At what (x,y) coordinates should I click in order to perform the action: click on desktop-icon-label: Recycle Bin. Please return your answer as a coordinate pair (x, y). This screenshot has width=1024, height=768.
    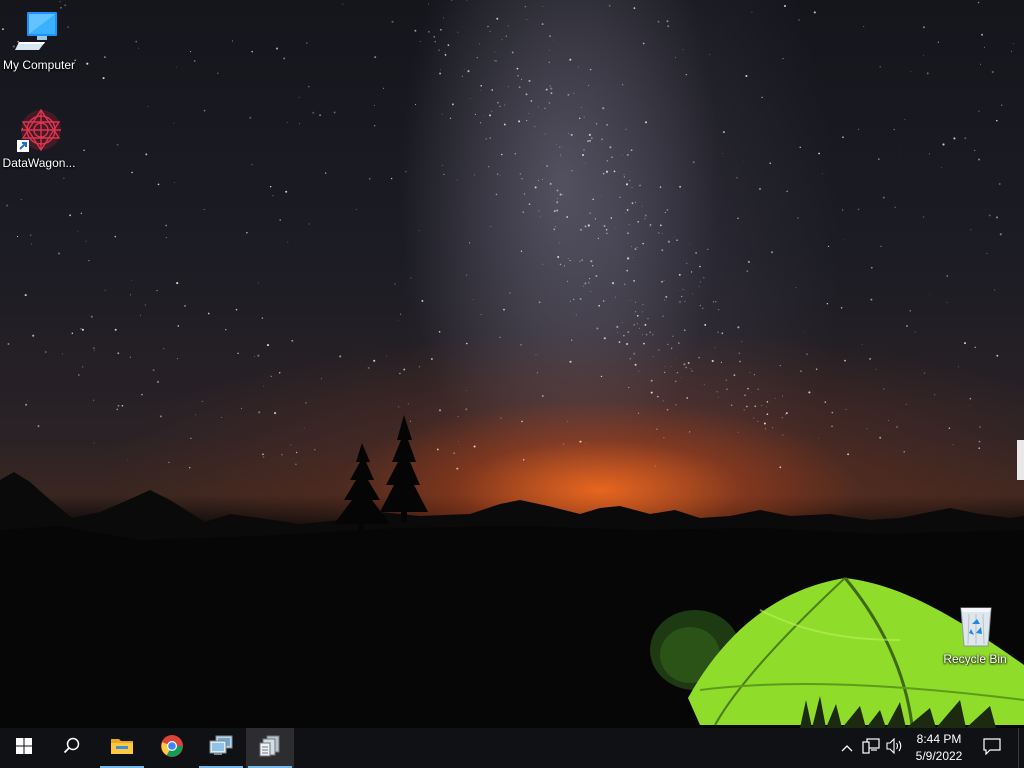
    Looking at the image, I should click on (975, 659).